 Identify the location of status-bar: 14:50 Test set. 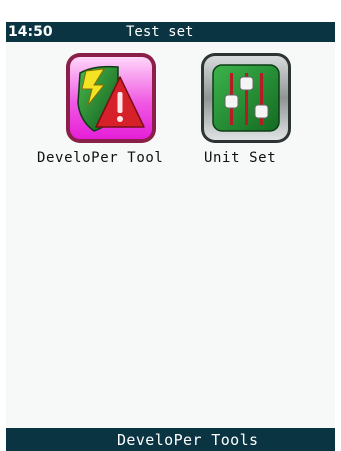
(170, 32).